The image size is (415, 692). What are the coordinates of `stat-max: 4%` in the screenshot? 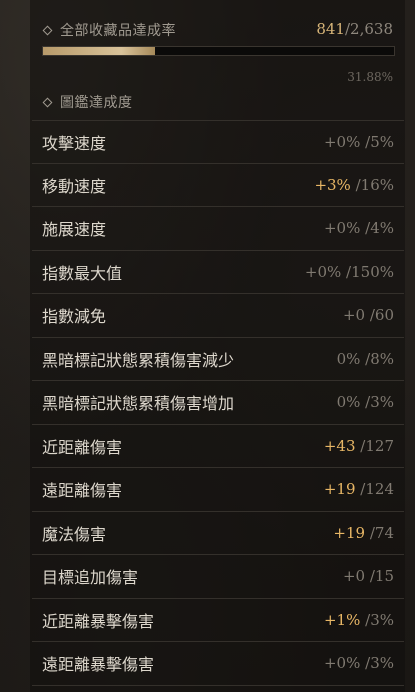 It's located at (382, 228).